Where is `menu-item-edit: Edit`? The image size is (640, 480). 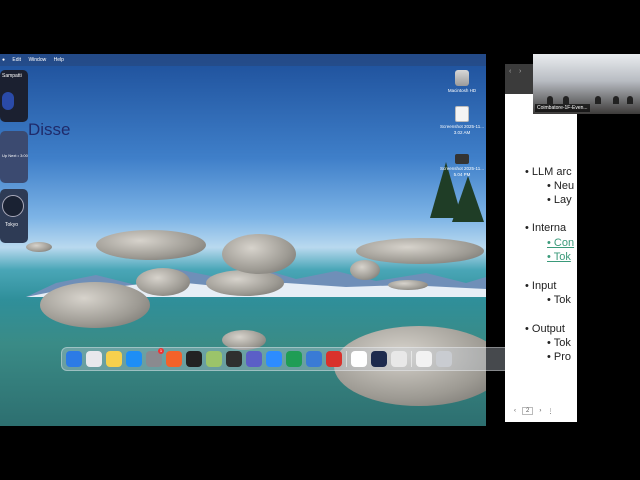 menu-item-edit: Edit is located at coordinates (16, 60).